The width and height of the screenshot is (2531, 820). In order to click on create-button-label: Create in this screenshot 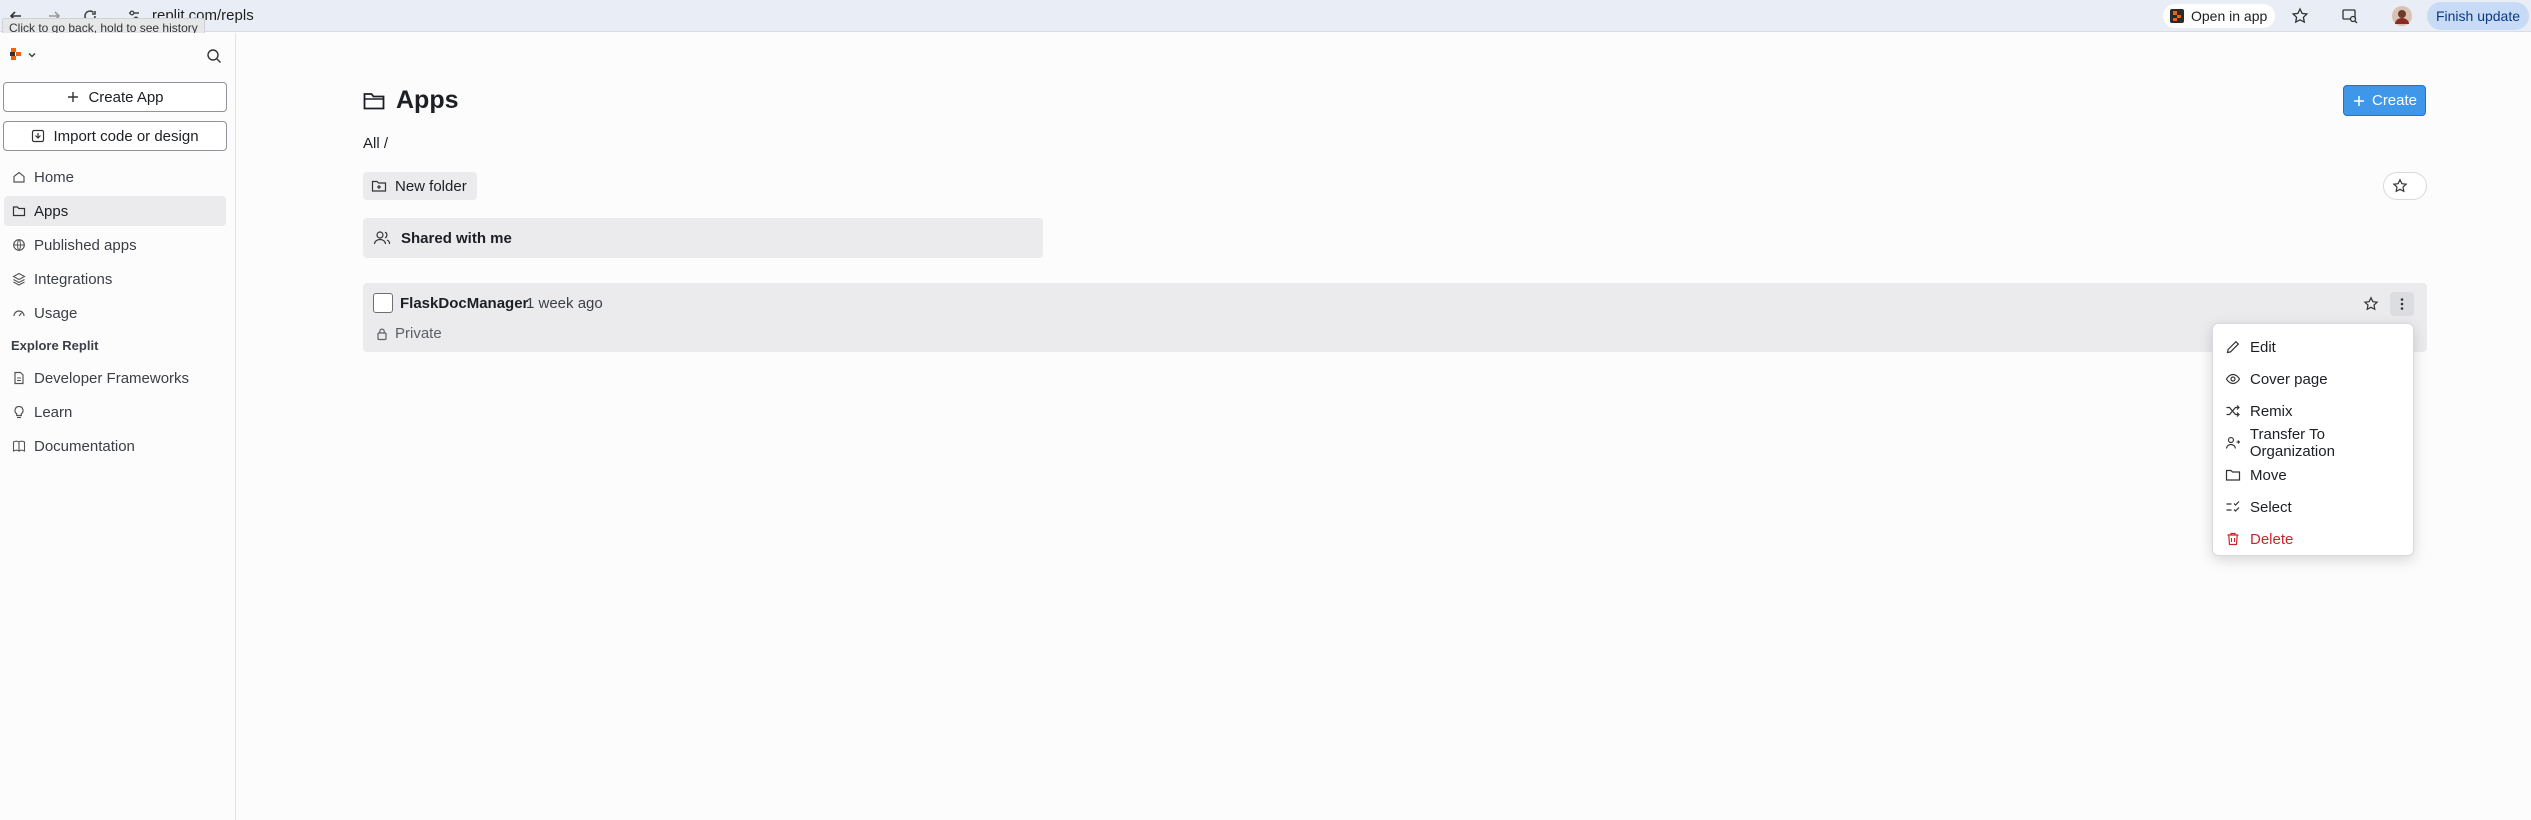, I will do `click(2394, 100)`.